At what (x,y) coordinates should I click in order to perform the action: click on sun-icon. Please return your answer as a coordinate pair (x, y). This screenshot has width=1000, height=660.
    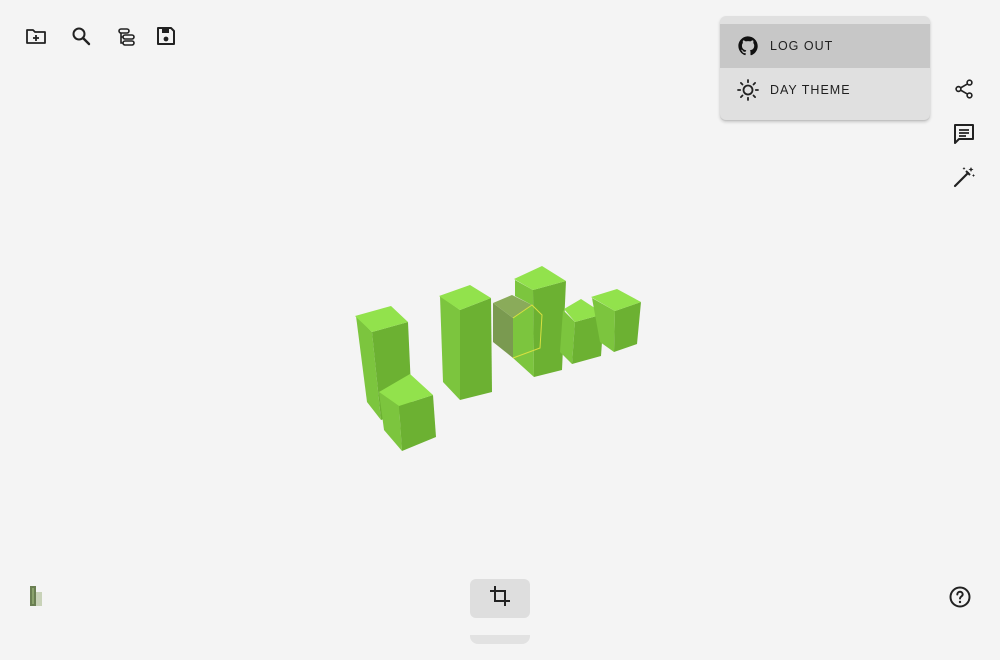
    Looking at the image, I should click on (748, 90).